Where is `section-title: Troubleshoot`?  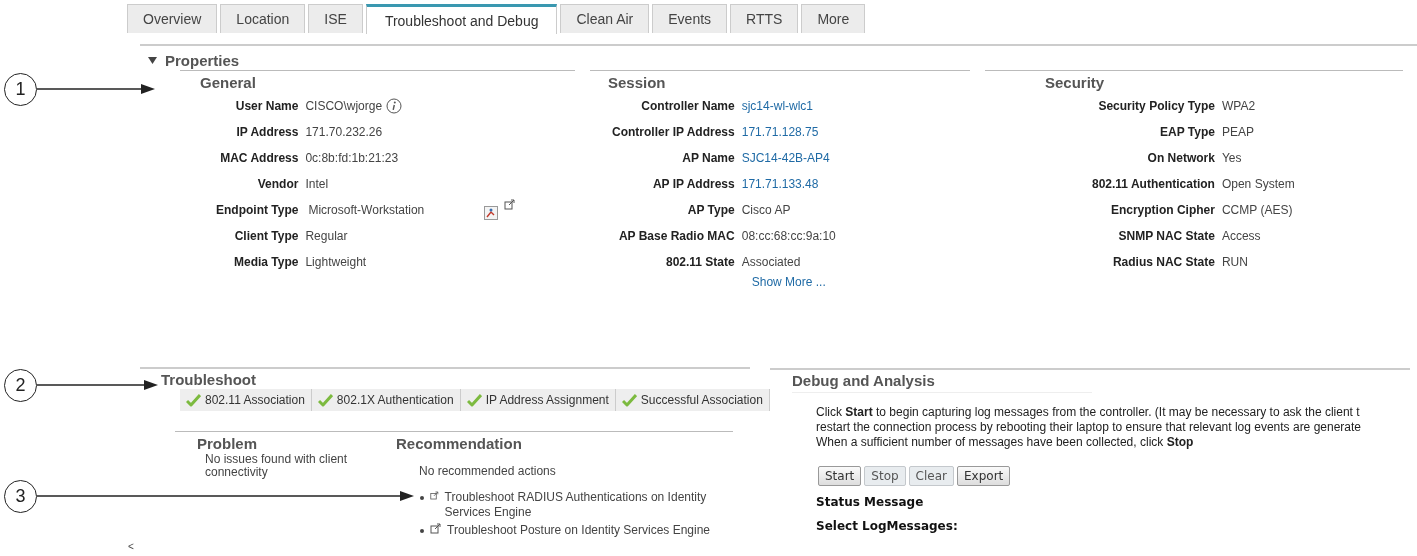
section-title: Troubleshoot is located at coordinates (208, 379).